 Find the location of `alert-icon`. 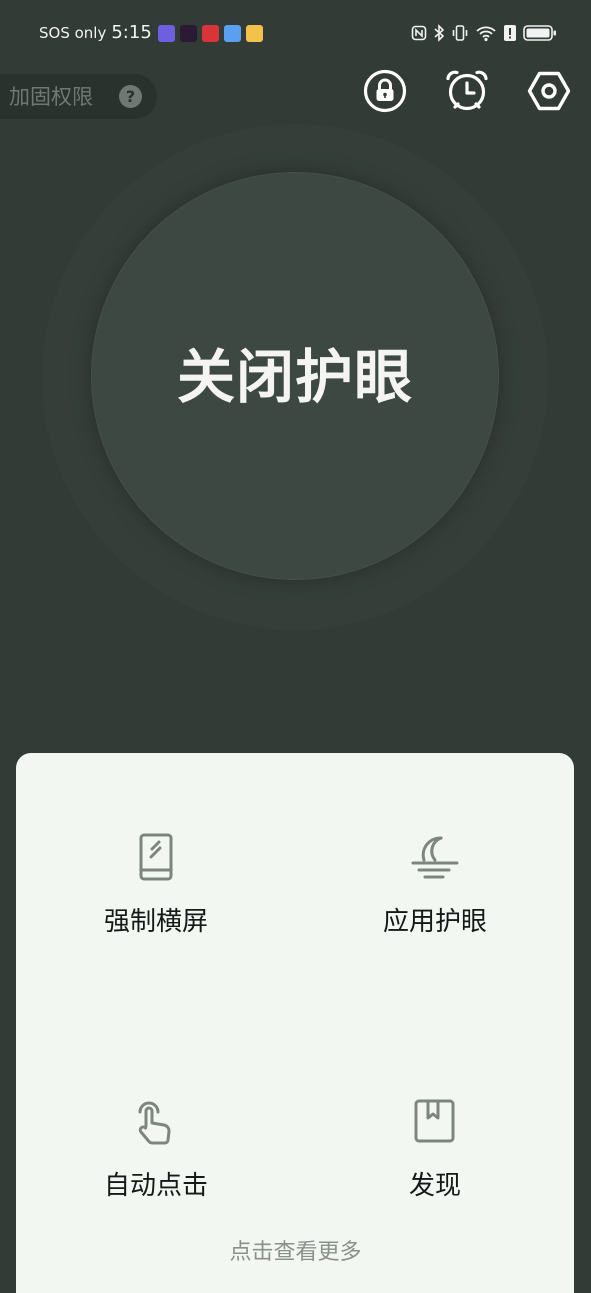

alert-icon is located at coordinates (510, 33).